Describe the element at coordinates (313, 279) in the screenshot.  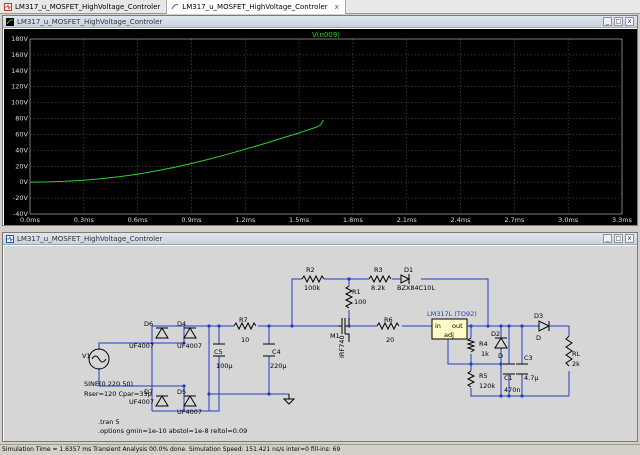
I see `resistor-r2` at that location.